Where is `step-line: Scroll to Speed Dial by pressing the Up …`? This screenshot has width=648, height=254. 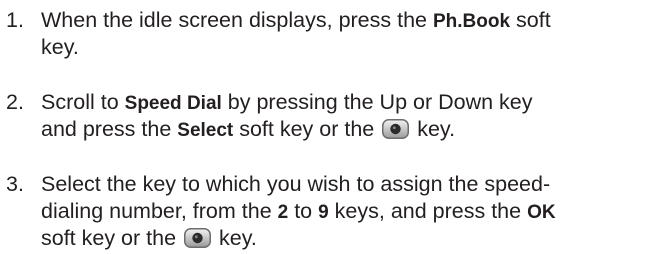 step-line: Scroll to Speed Dial by pressing the Up … is located at coordinates (287, 102).